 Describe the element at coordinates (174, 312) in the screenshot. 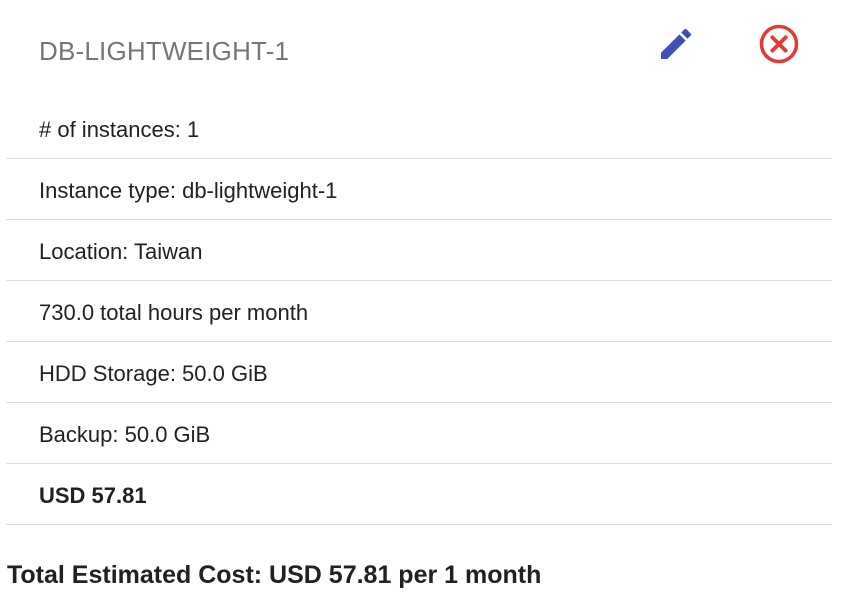

I see `hours-per-month: 730.0 total hours per month` at that location.